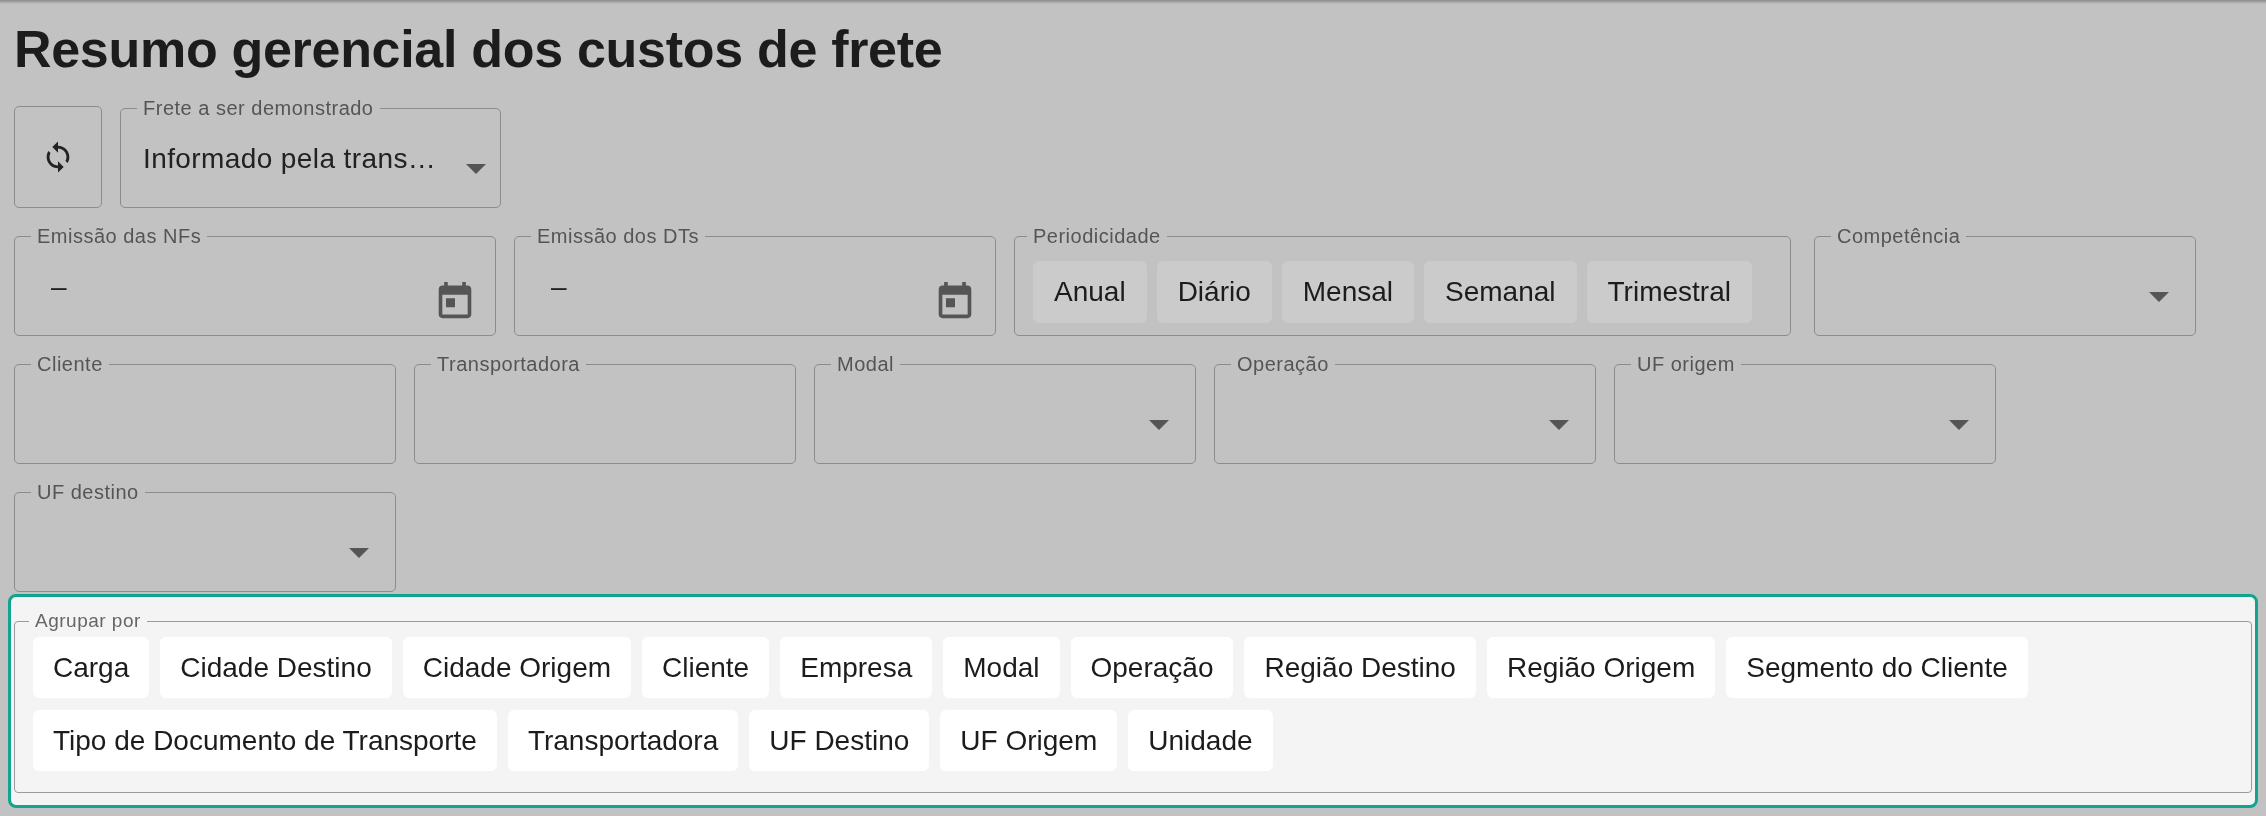 The image size is (2266, 816). Describe the element at coordinates (618, 236) in the screenshot. I see `field-label: Emissão dos DTs` at that location.